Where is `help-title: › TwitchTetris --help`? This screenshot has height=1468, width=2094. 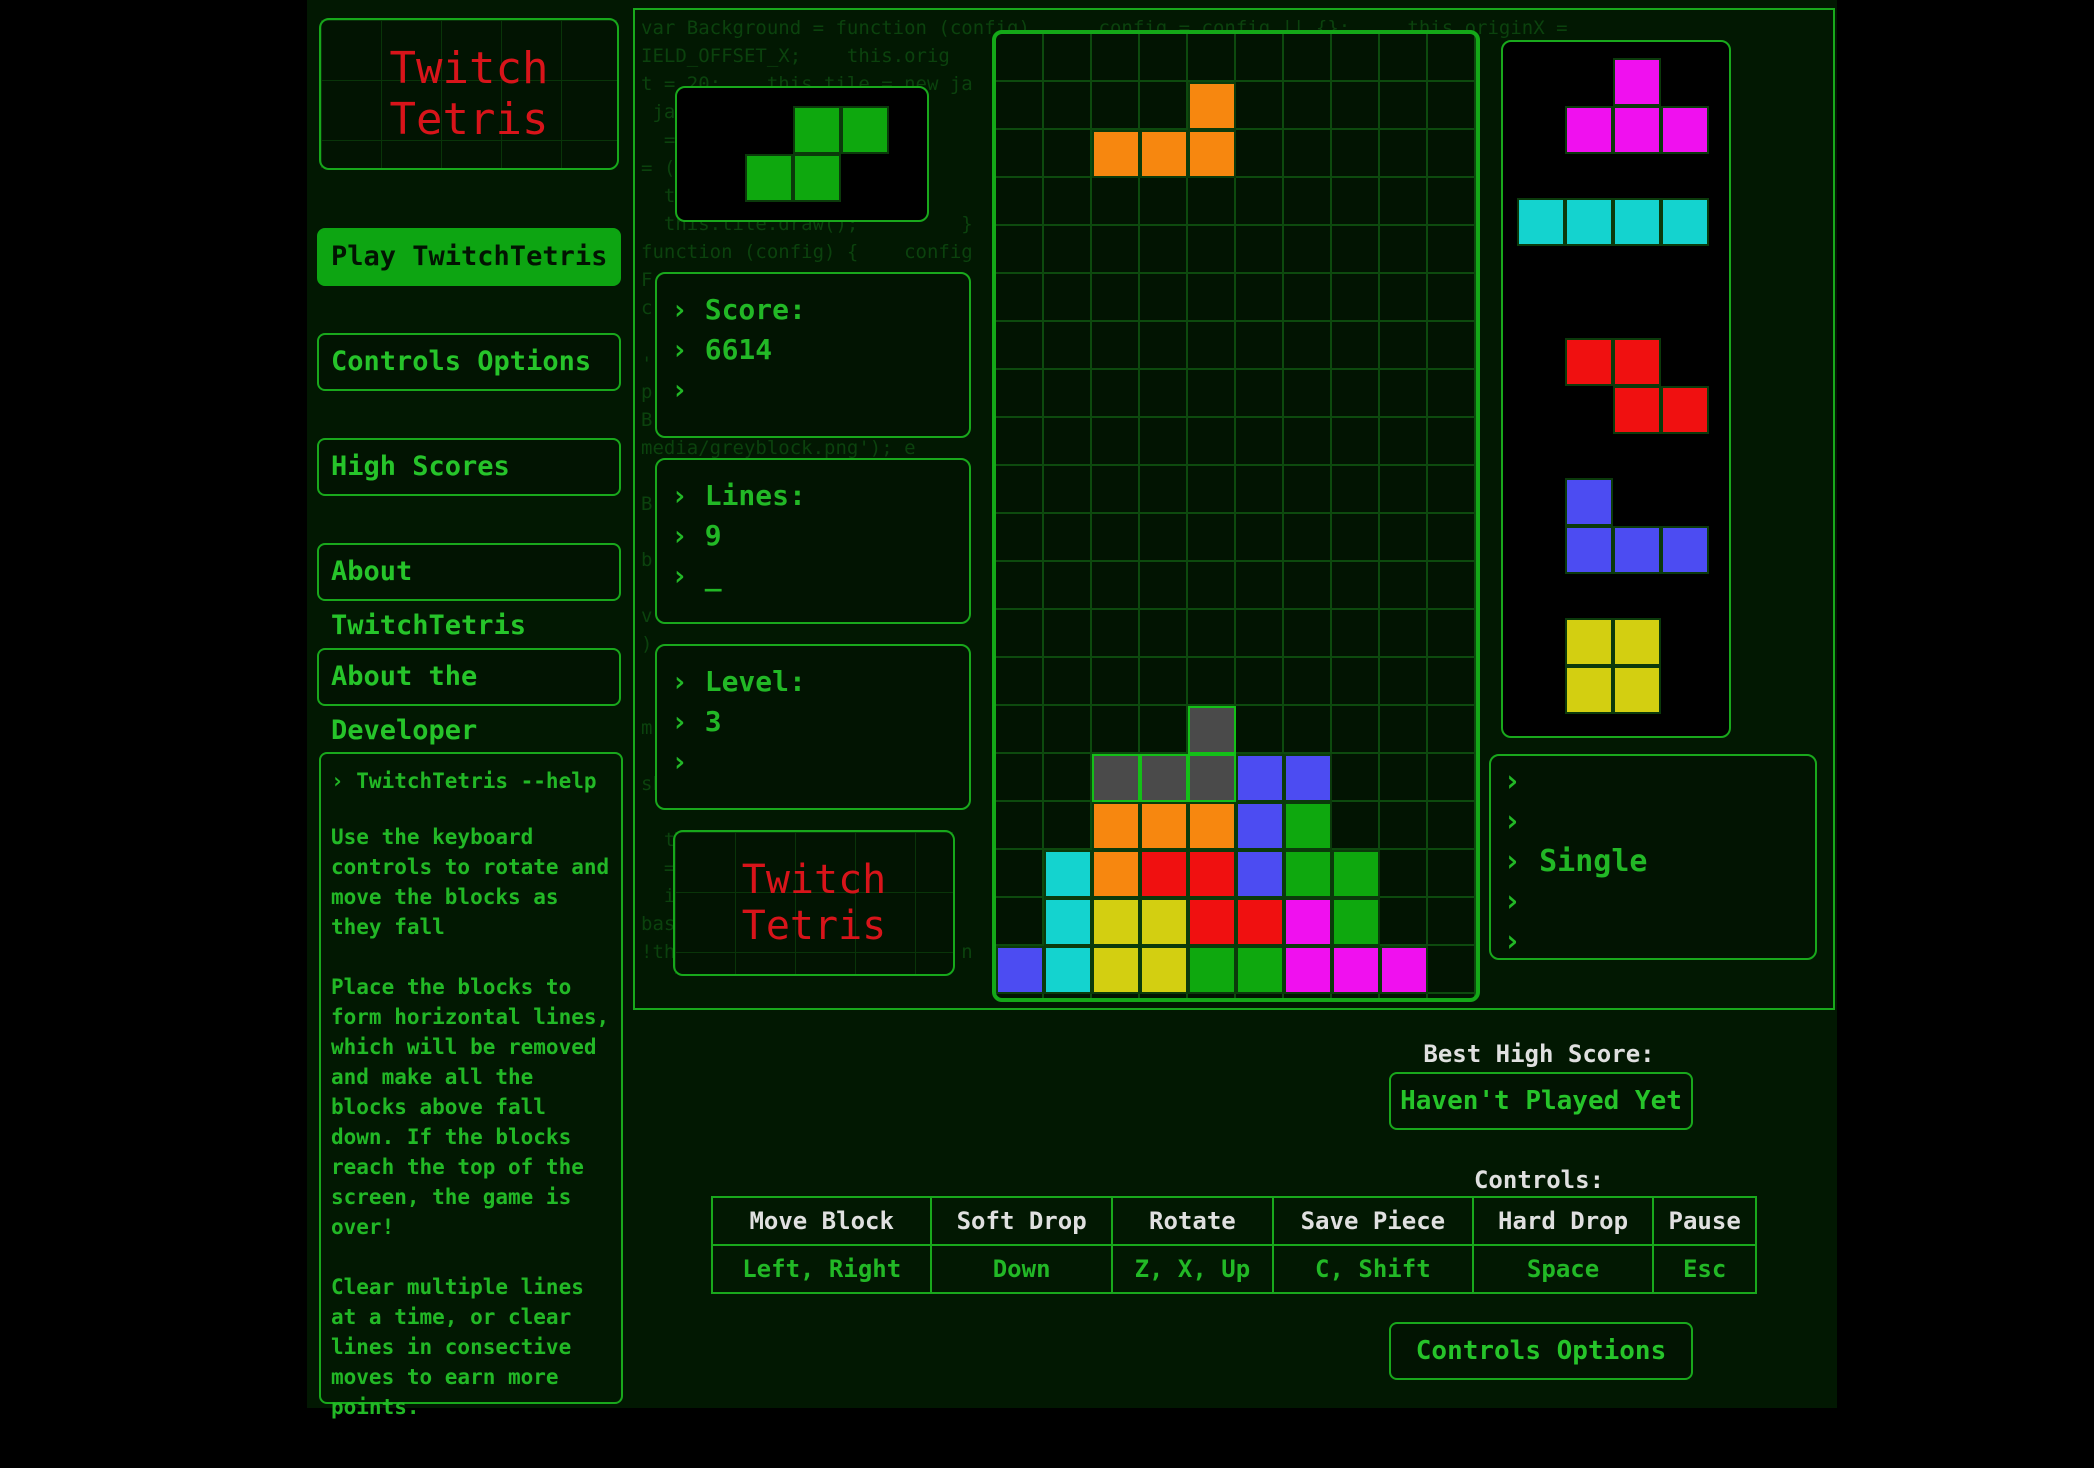
help-title: › TwitchTetris --help is located at coordinates (464, 781).